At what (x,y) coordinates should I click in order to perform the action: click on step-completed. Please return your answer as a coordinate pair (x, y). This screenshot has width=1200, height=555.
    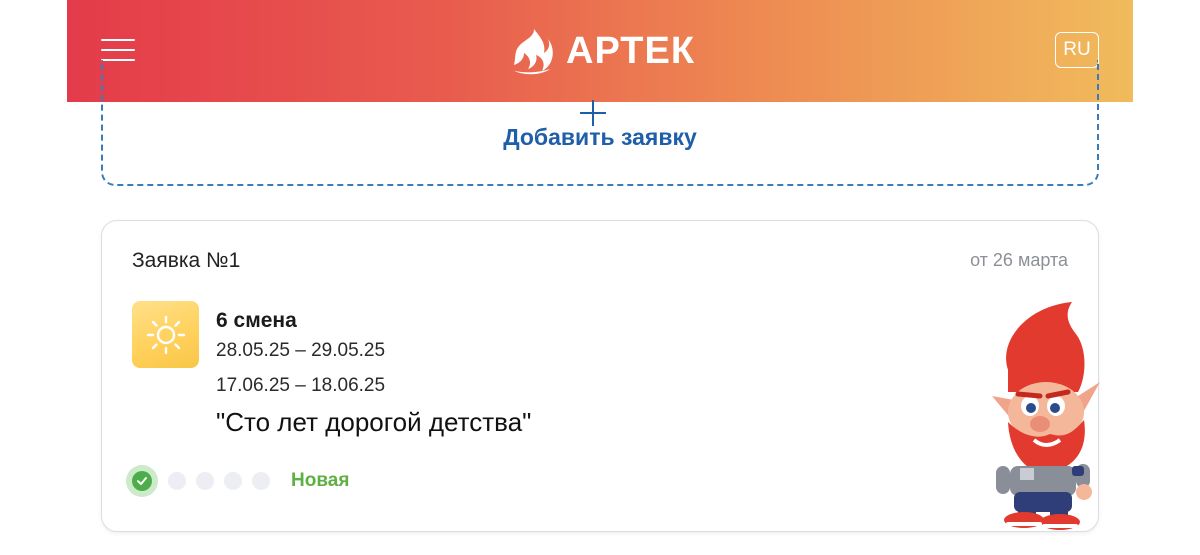
    Looking at the image, I should click on (142, 481).